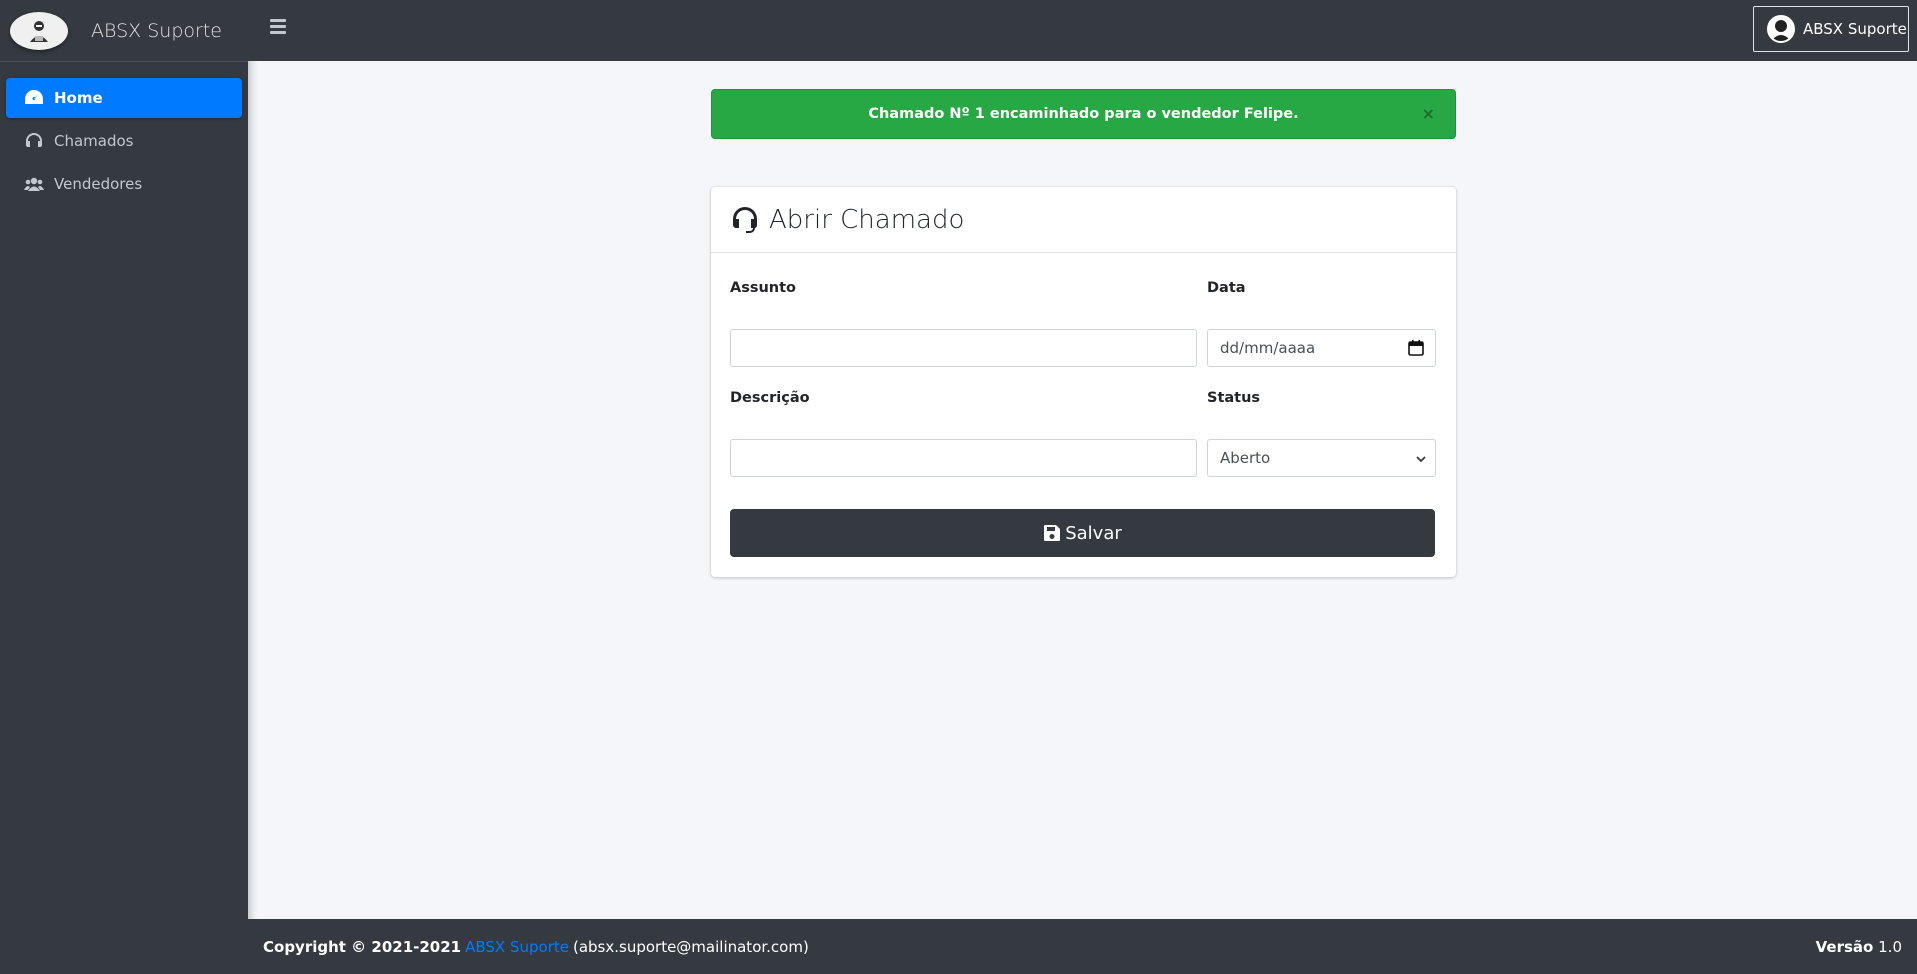 Image resolution: width=1917 pixels, height=974 pixels. What do you see at coordinates (770, 398) in the screenshot?
I see `descricao-label: Descrição` at bounding box center [770, 398].